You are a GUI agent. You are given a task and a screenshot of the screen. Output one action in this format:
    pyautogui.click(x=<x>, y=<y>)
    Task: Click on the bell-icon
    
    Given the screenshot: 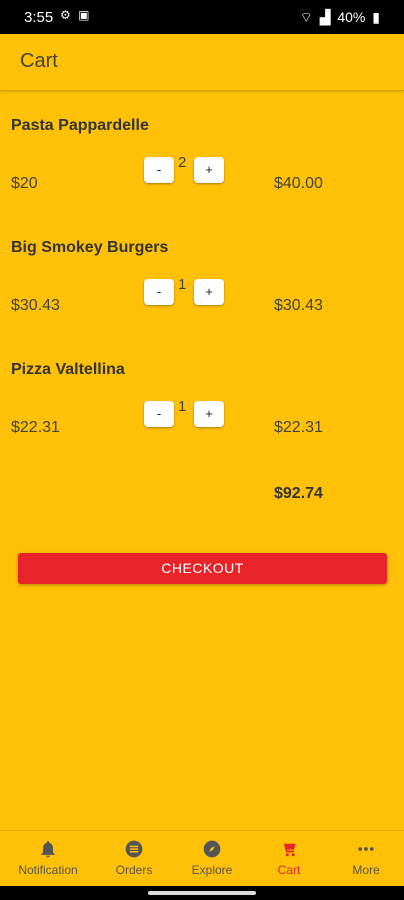 What is the action you would take?
    pyautogui.click(x=48, y=849)
    